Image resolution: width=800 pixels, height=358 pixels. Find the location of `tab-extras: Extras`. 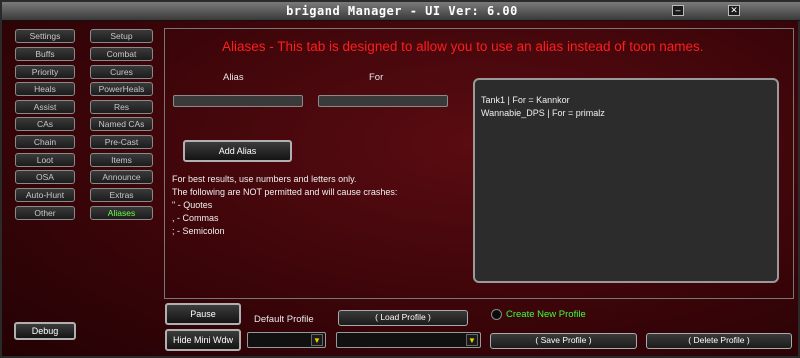

tab-extras: Extras is located at coordinates (121, 195).